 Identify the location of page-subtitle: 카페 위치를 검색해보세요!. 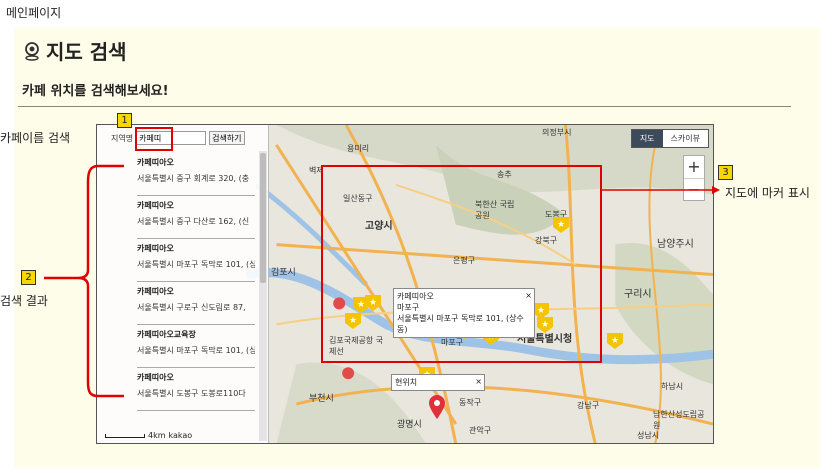
(95, 91).